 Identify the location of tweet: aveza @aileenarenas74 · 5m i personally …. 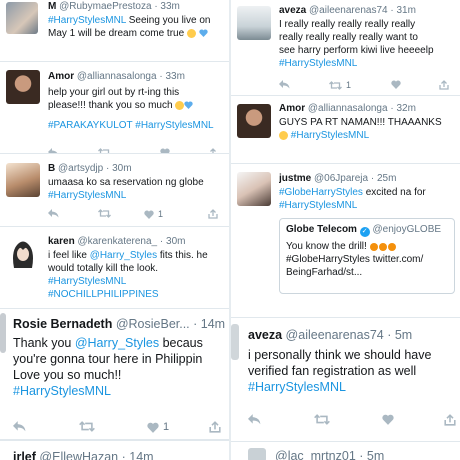
(345, 380).